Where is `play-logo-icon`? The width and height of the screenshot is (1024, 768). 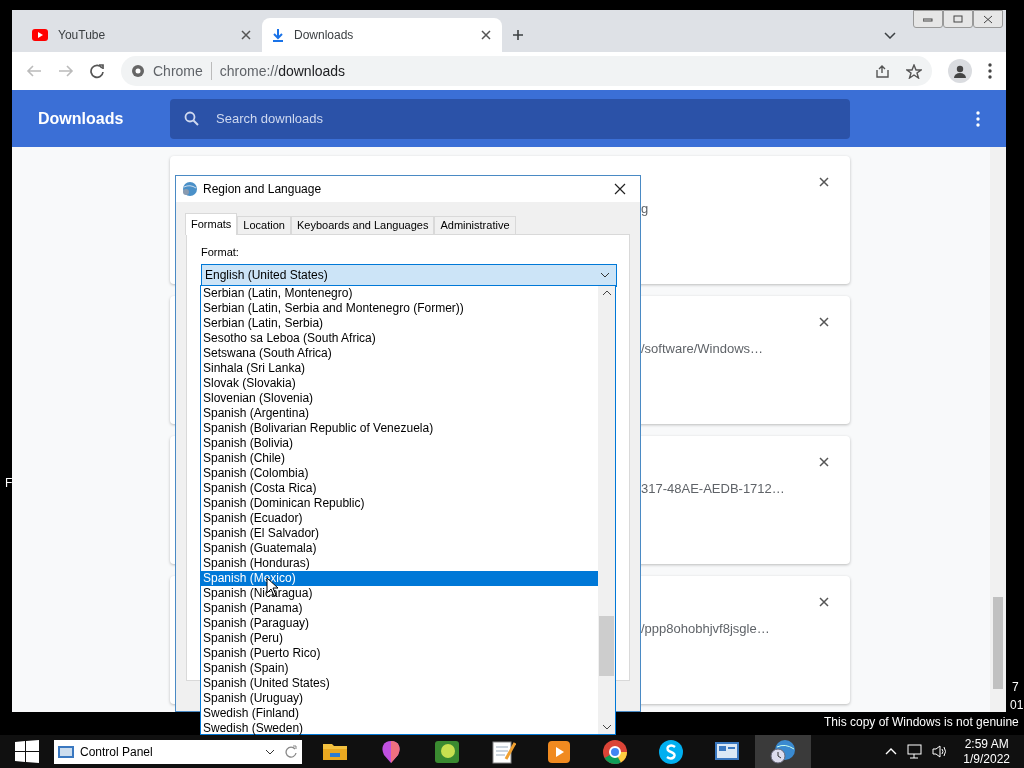 play-logo-icon is located at coordinates (40, 35).